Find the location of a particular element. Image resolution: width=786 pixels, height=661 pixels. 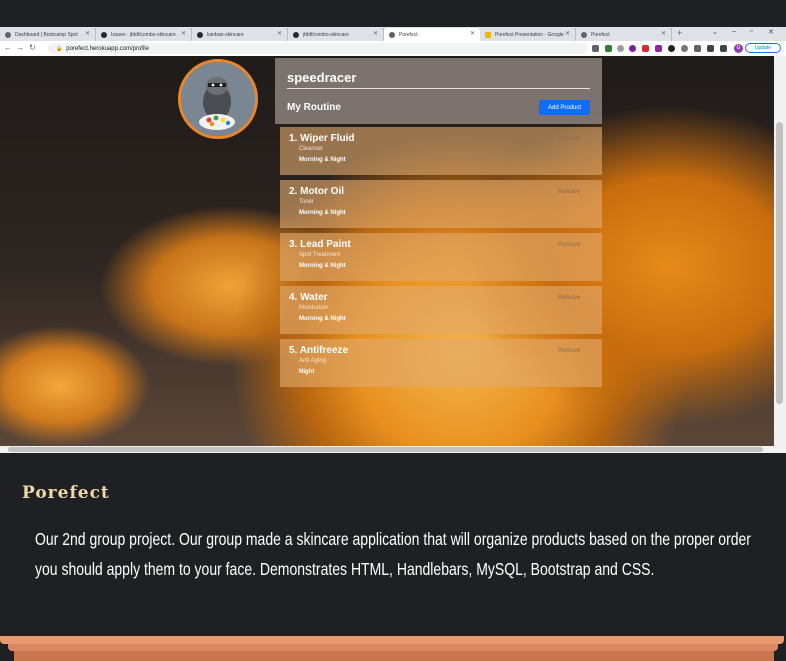

reload-icon: ↻ is located at coordinates (32, 47).